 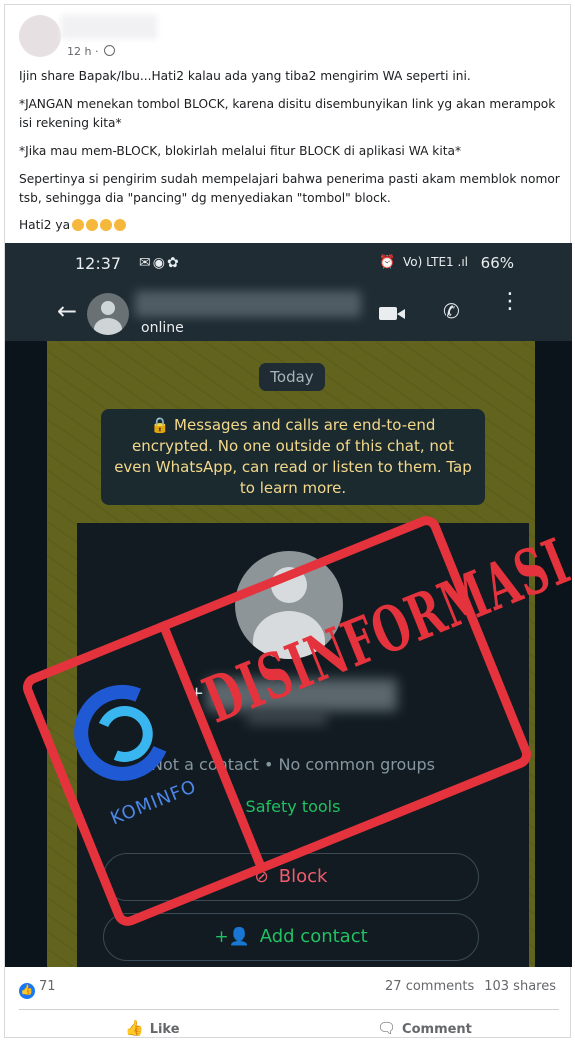 What do you see at coordinates (40, 36) in the screenshot?
I see `poster-avatar` at bounding box center [40, 36].